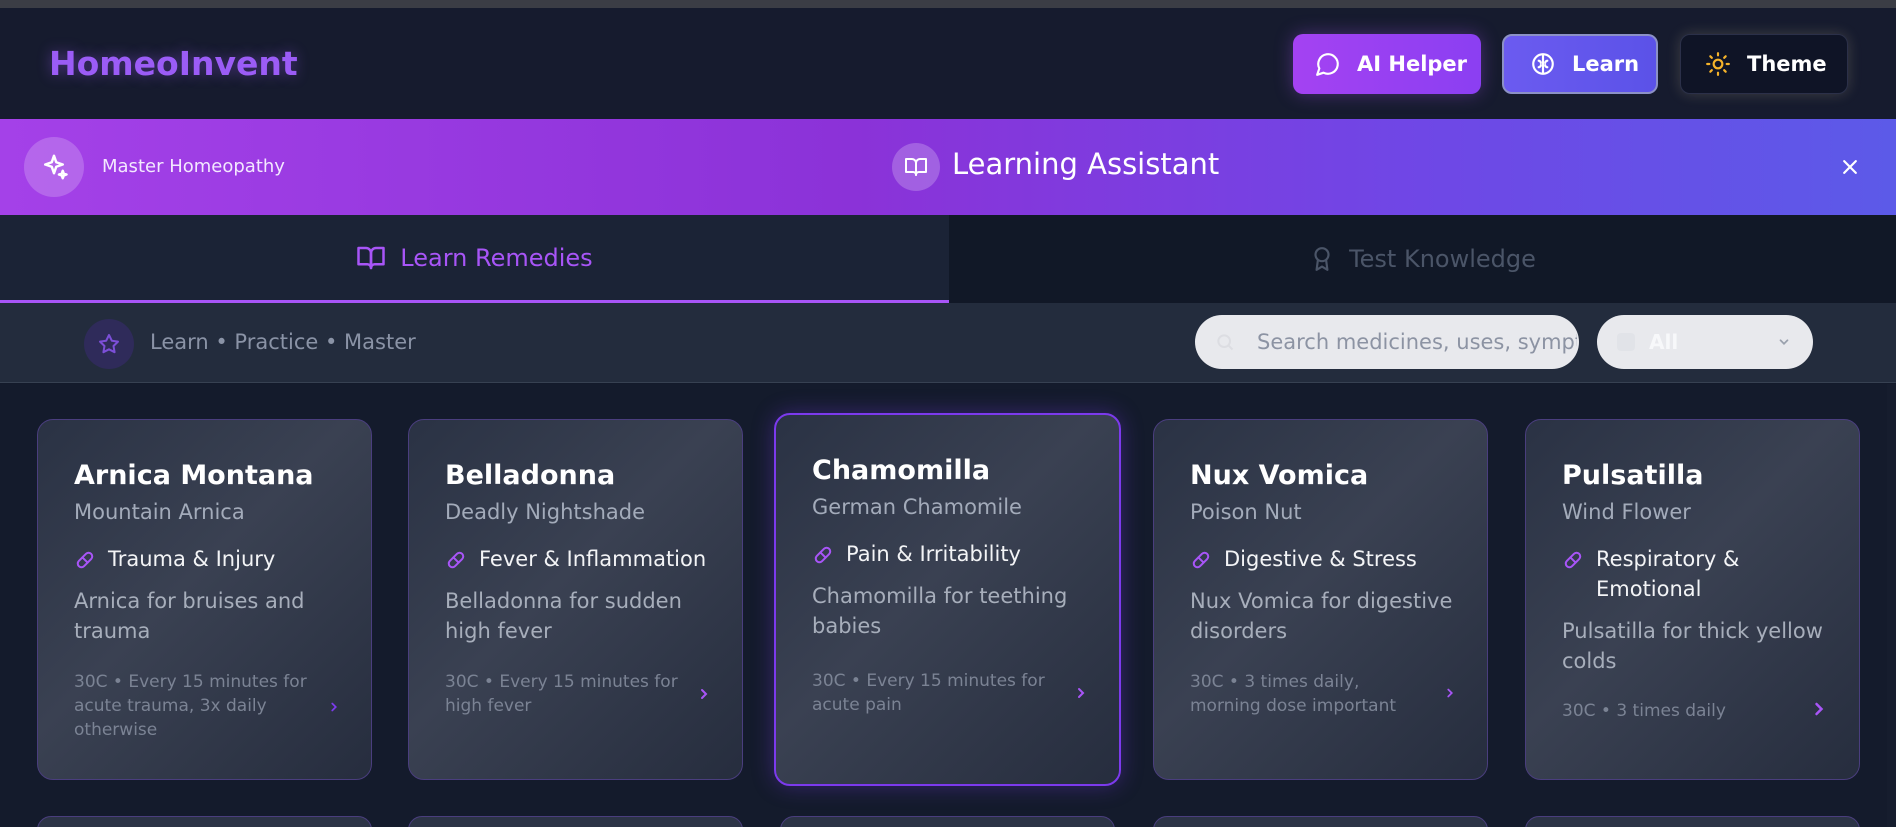 The width and height of the screenshot is (1896, 827). What do you see at coordinates (593, 559) in the screenshot?
I see `category-label: Fever & Inflammation` at bounding box center [593, 559].